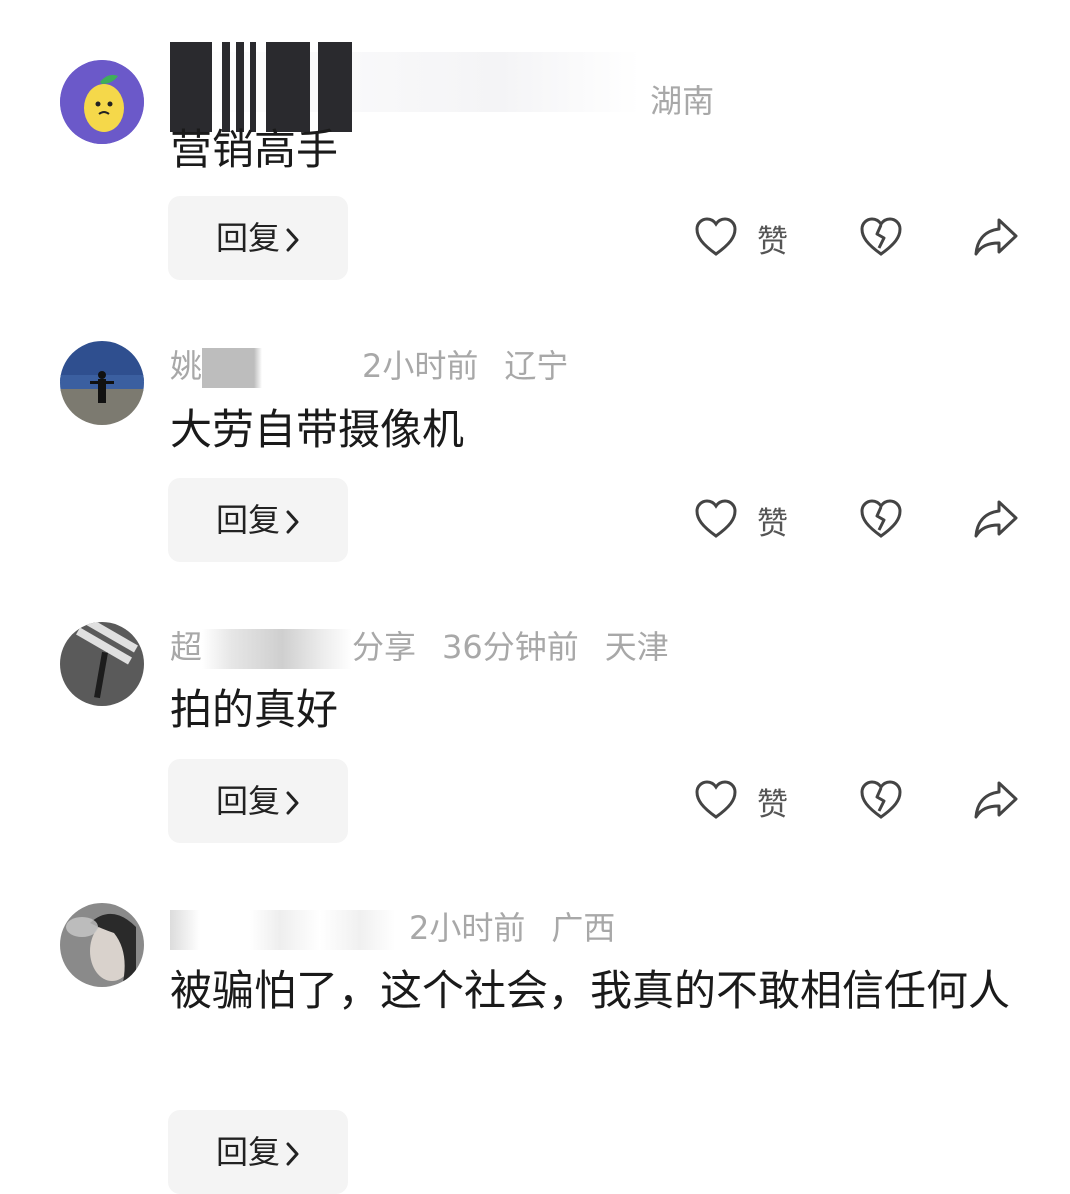  I want to click on commenter-name: 超, so click(186, 647).